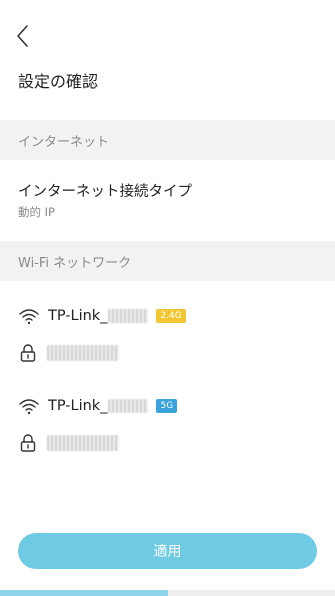 The width and height of the screenshot is (335, 596). What do you see at coordinates (58, 81) in the screenshot?
I see `page-title: 設定の確認` at bounding box center [58, 81].